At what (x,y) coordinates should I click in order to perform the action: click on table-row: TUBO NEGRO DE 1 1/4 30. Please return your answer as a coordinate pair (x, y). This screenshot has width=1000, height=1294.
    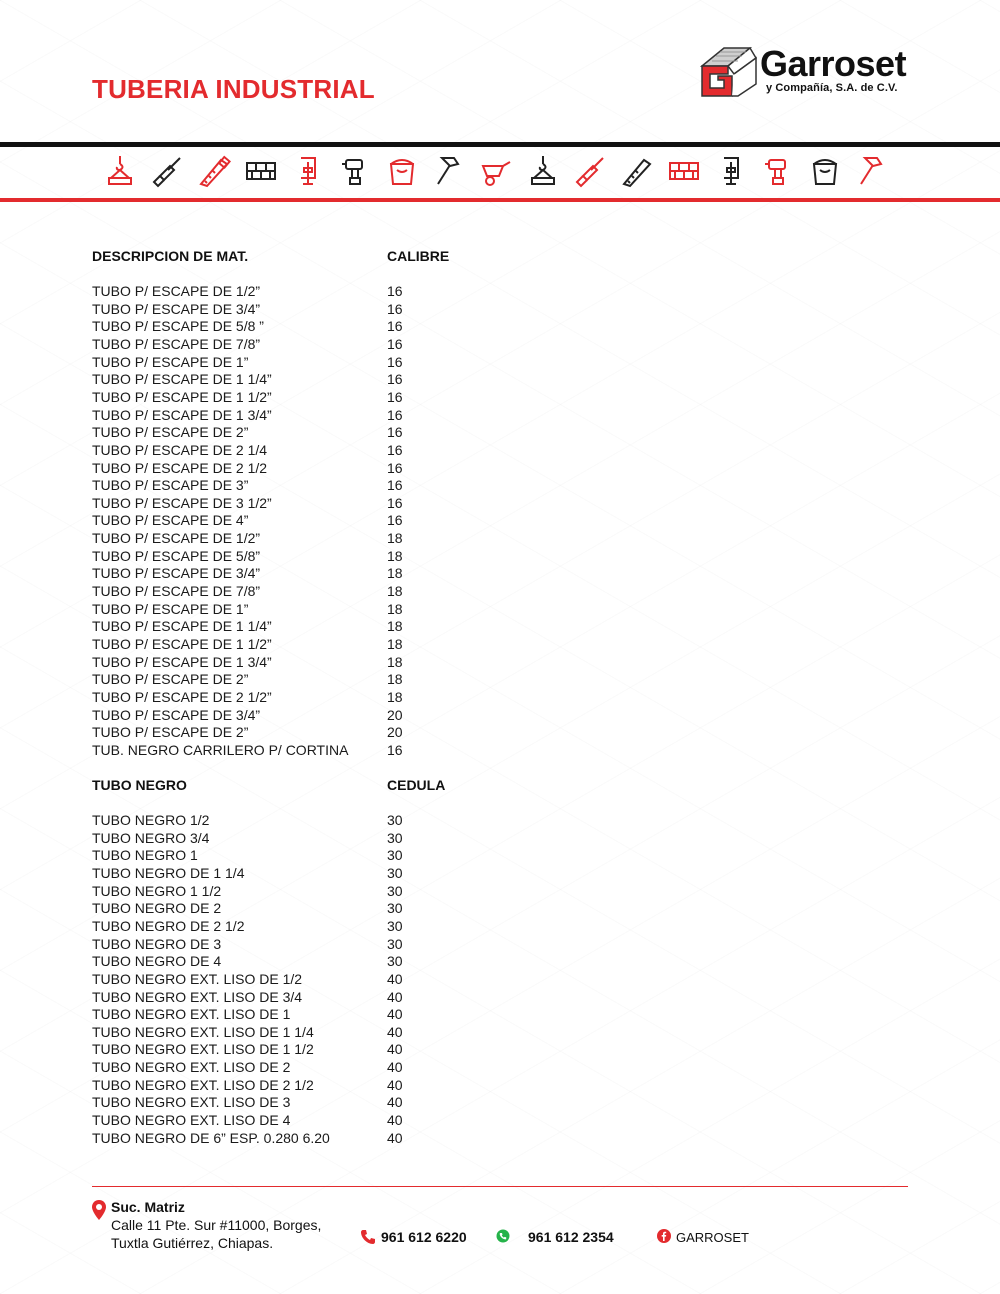
    Looking at the image, I should click on (292, 874).